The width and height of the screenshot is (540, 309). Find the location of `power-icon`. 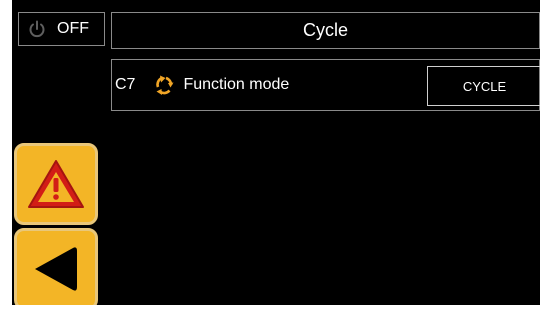

power-icon is located at coordinates (37, 29).